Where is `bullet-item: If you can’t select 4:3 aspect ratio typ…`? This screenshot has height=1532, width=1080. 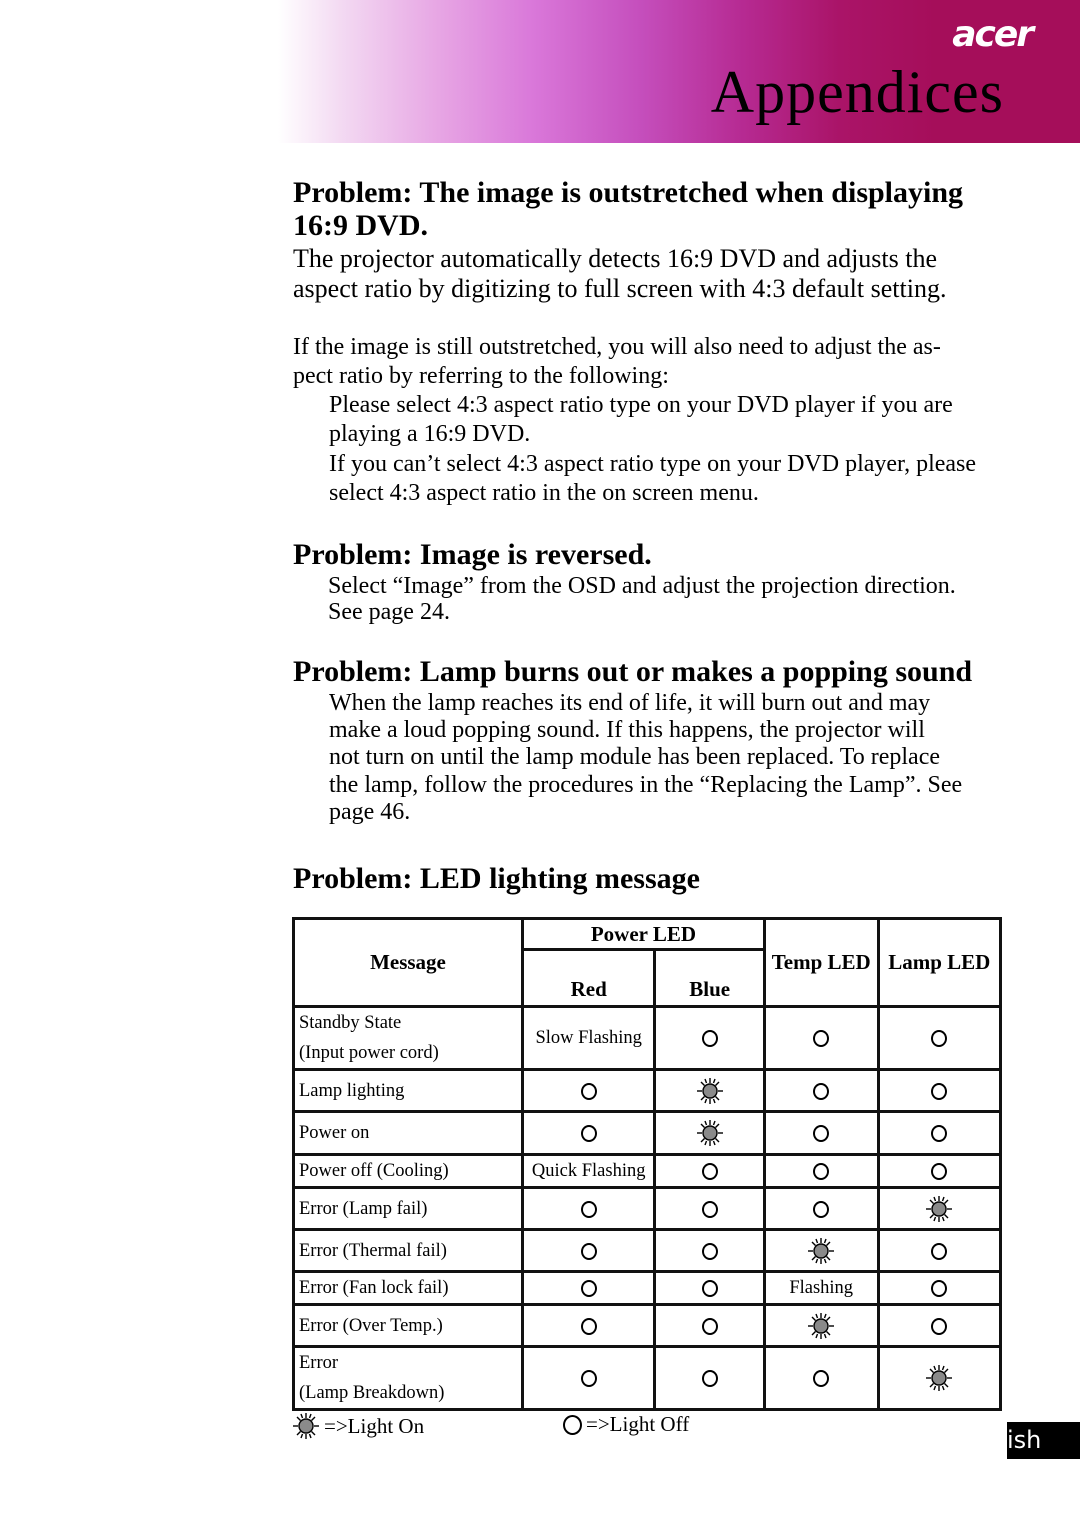
bullet-item: If you can’t select 4:3 aspect ratio typ… is located at coordinates (652, 478).